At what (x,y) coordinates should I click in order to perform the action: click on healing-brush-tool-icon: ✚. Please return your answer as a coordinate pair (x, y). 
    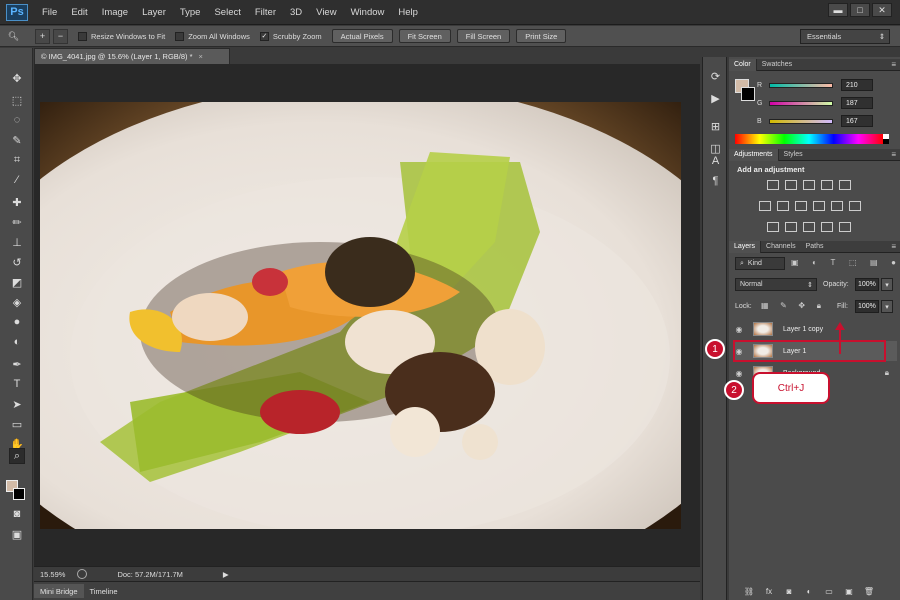
    Looking at the image, I should click on (17, 202).